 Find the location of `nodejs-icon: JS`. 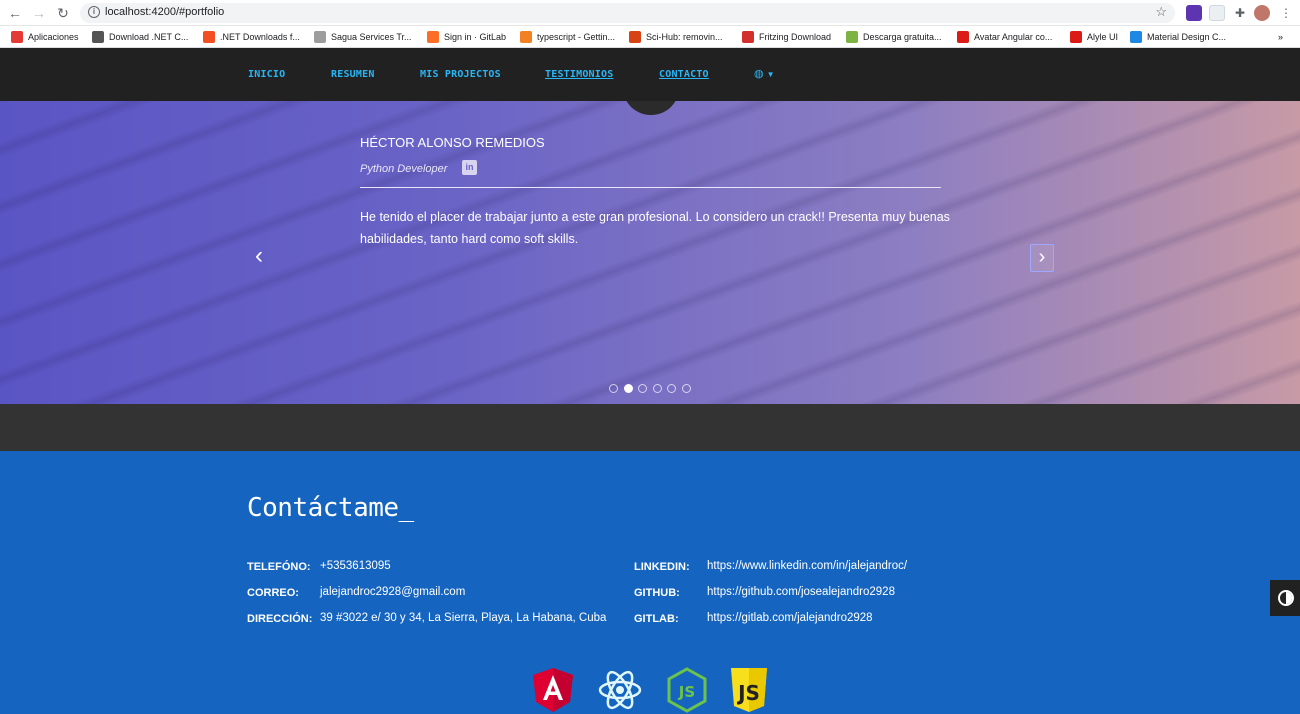

nodejs-icon: JS is located at coordinates (687, 690).